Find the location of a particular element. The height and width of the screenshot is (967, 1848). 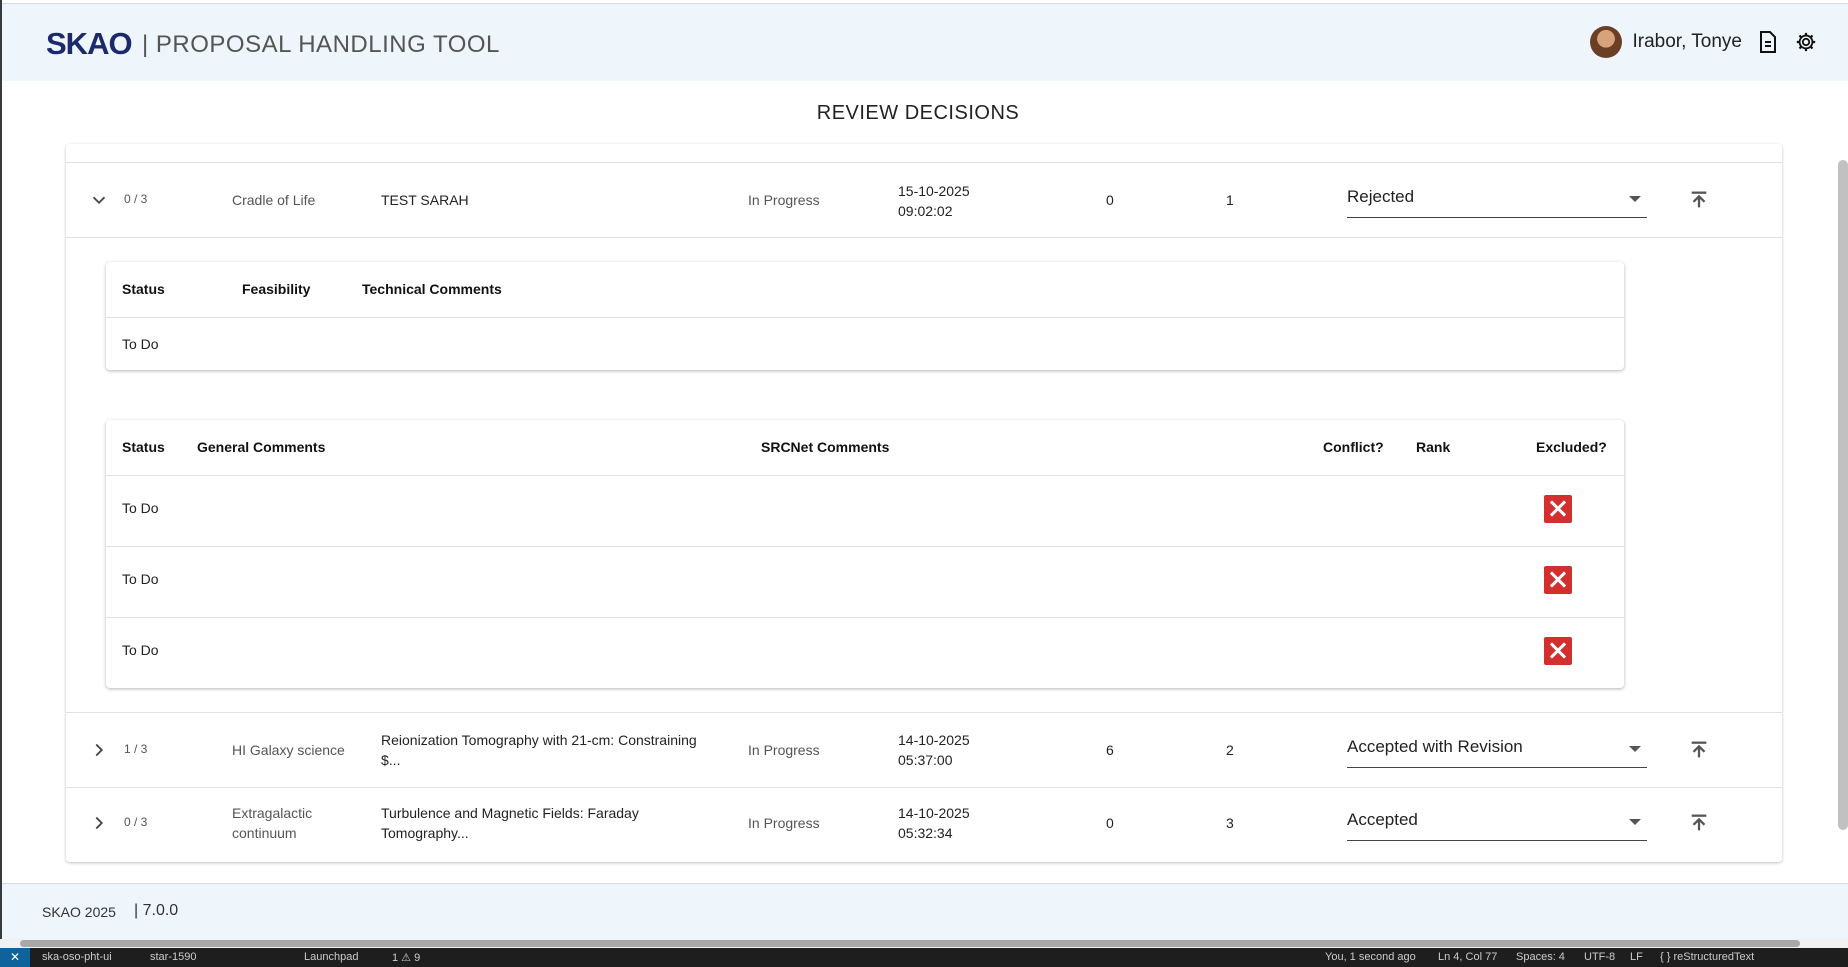

rank: 3 is located at coordinates (1230, 823).